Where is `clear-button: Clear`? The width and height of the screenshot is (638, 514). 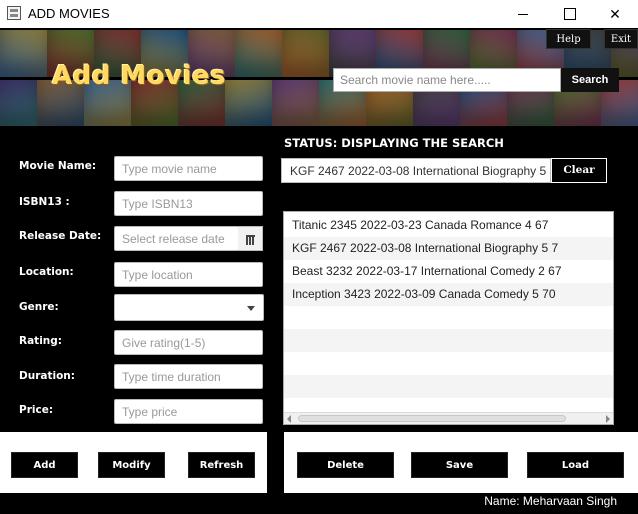 clear-button: Clear is located at coordinates (579, 170).